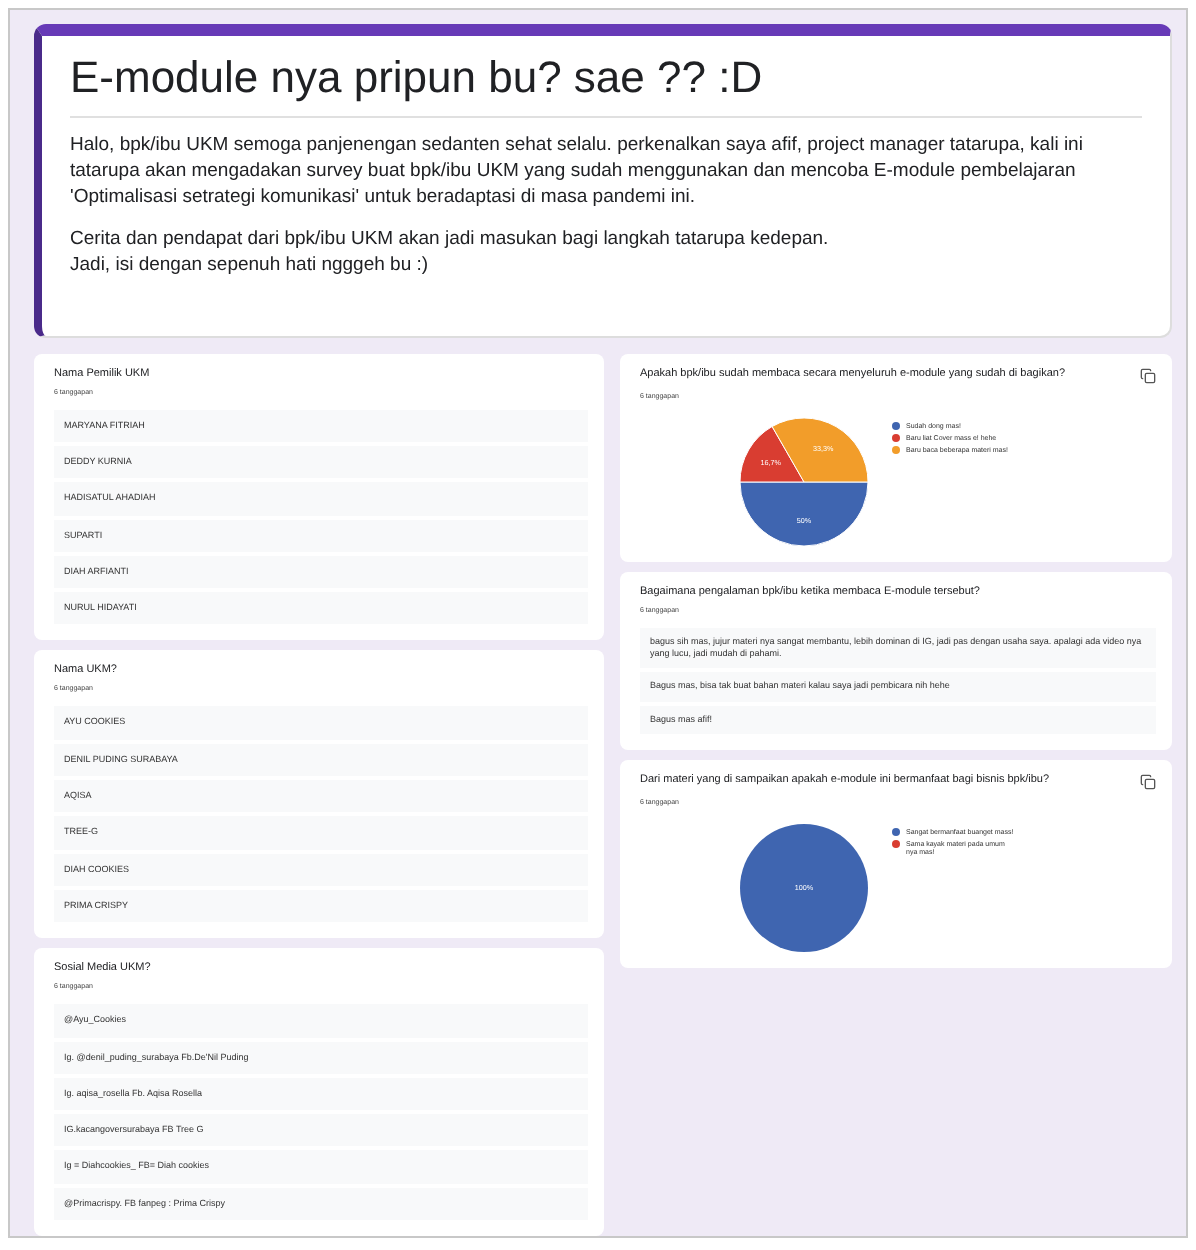  I want to click on form-description: Cerita dan pendapat dari bpk/ibu UKM akan jadi masukan bagi langkah tatarupa kedepan. Jadi, isi dengan sepenuh hati ngggeh bu :), so click(450, 254).